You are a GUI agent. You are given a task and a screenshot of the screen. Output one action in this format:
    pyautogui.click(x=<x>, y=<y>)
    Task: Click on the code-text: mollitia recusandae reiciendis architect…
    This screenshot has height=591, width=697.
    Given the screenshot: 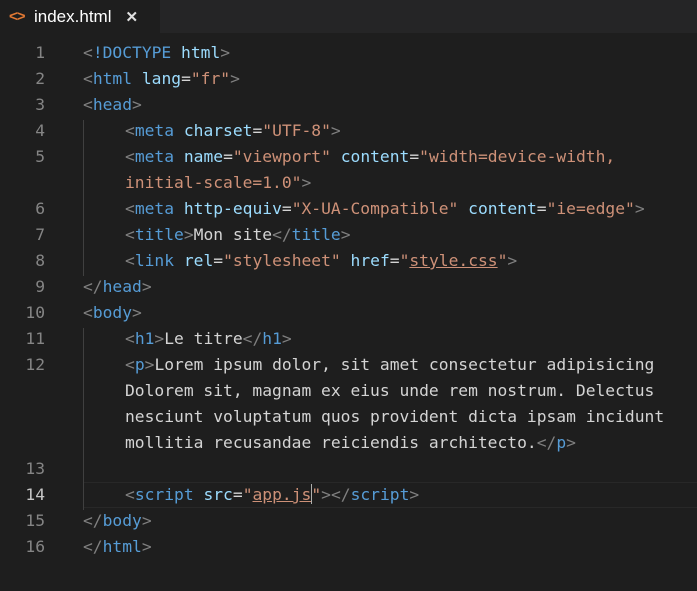 What is the action you would take?
    pyautogui.click(x=350, y=443)
    